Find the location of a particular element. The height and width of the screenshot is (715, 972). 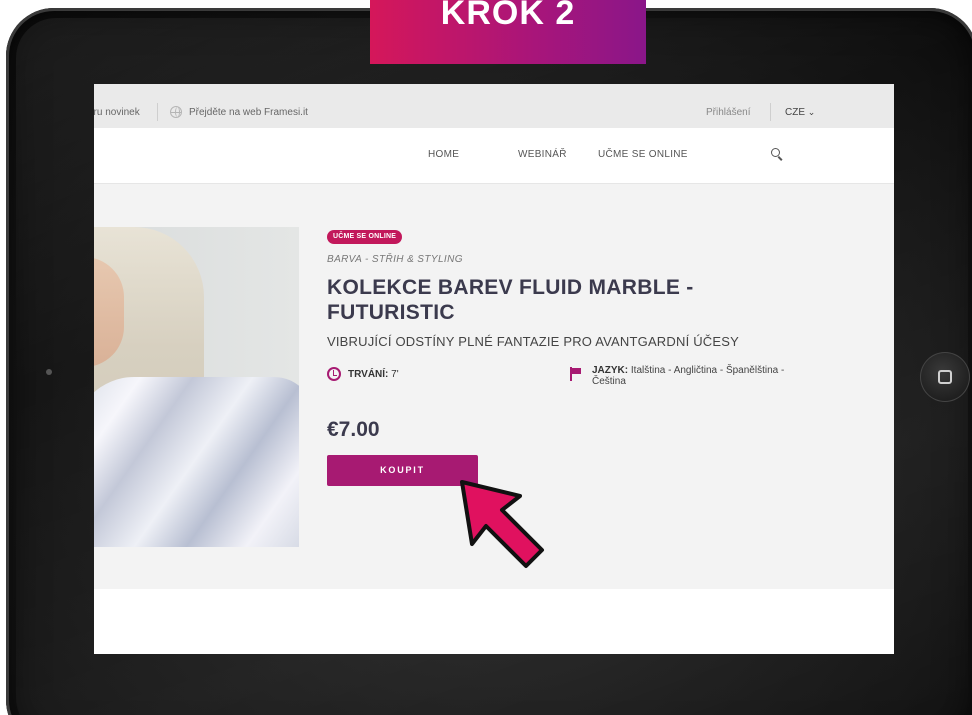

step-label: KROK 2 is located at coordinates (508, 16).